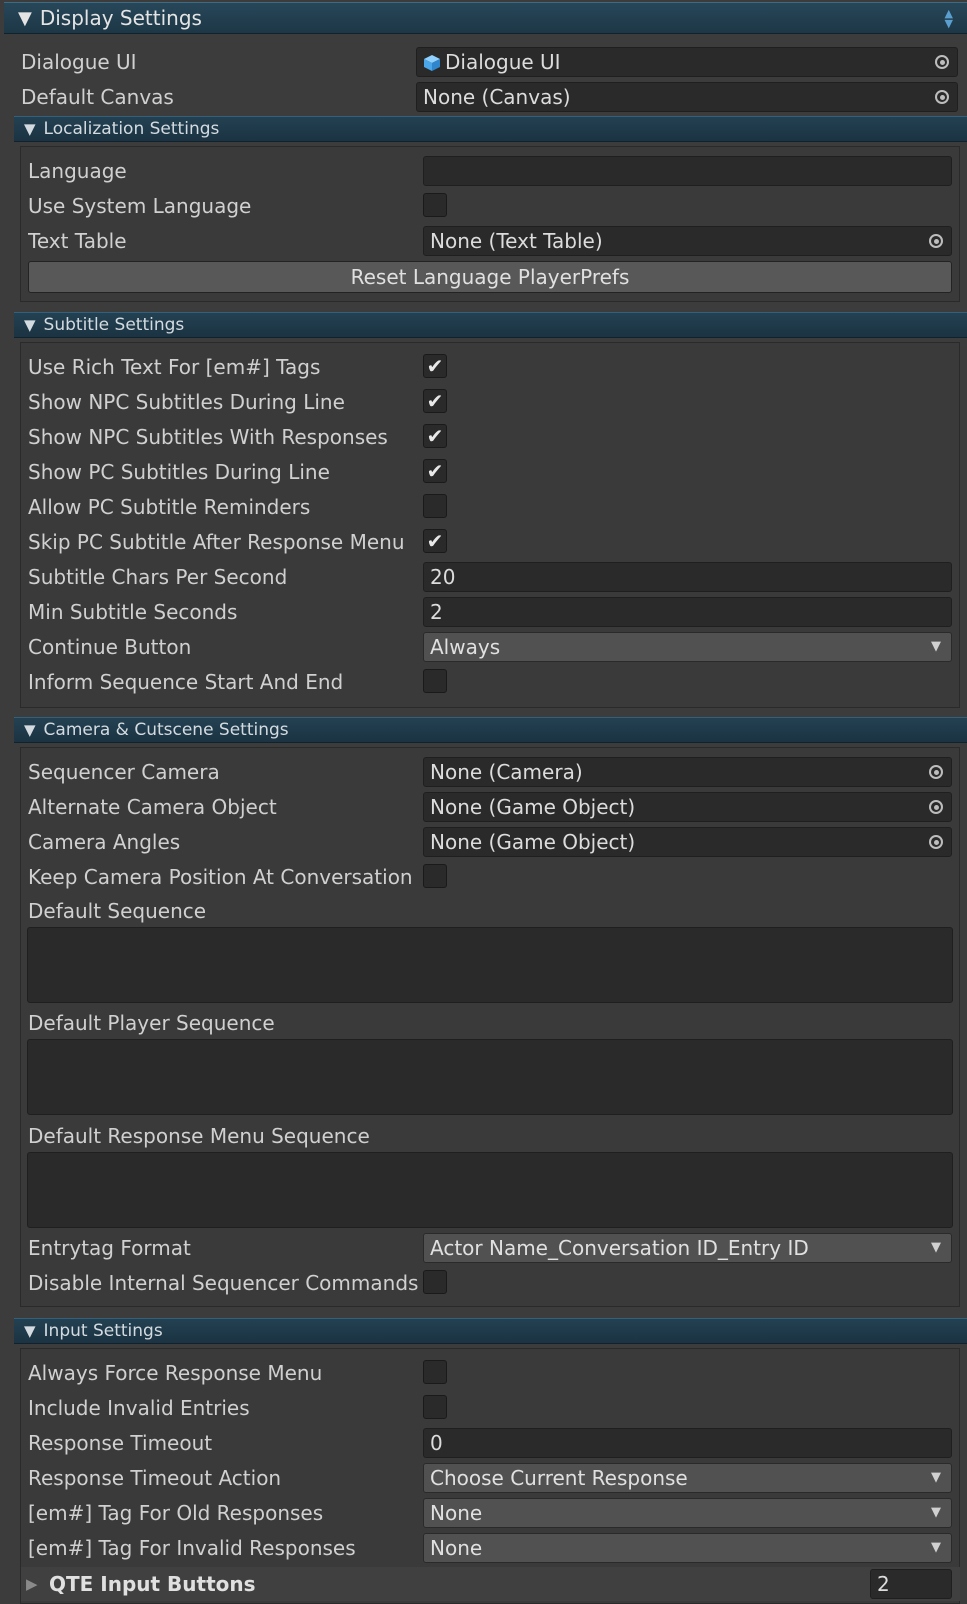 Image resolution: width=967 pixels, height=1604 pixels. What do you see at coordinates (199, 1136) in the screenshot?
I see `default-response-menu-sequence-label: Default Response Menu Sequence` at bounding box center [199, 1136].